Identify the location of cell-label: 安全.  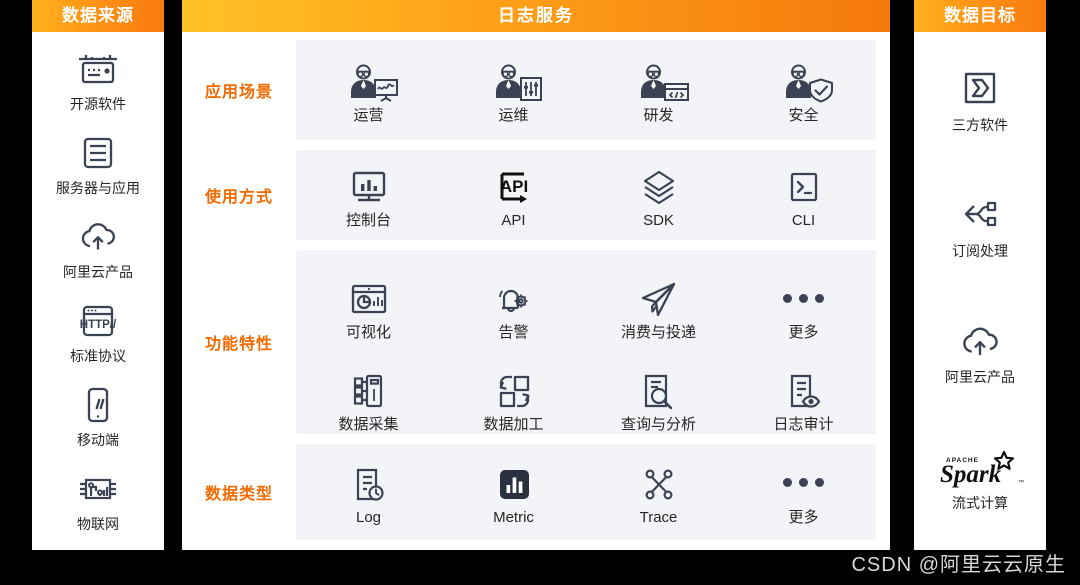
(803, 115).